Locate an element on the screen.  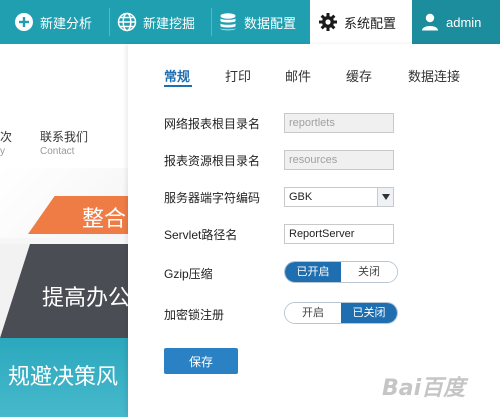
tab-general: 常规 is located at coordinates (177, 75).